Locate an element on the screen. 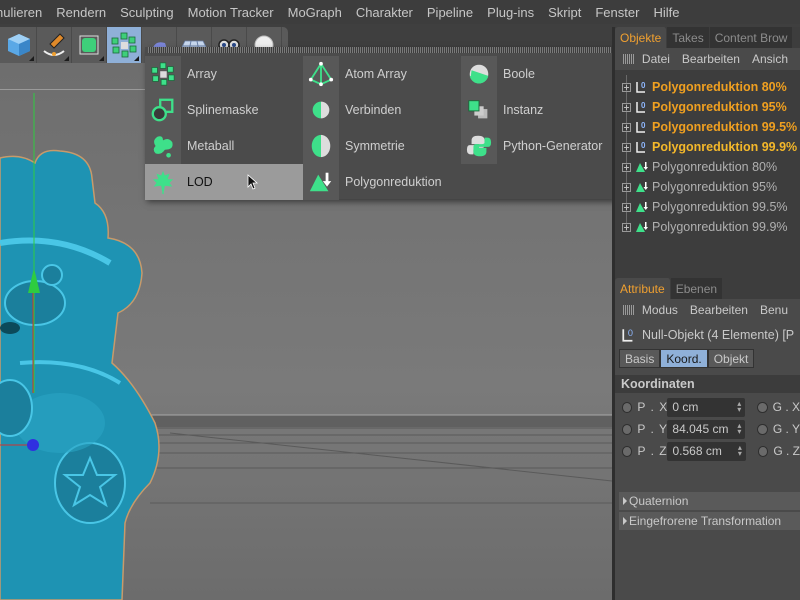  array-generator-button is located at coordinates (124, 45).